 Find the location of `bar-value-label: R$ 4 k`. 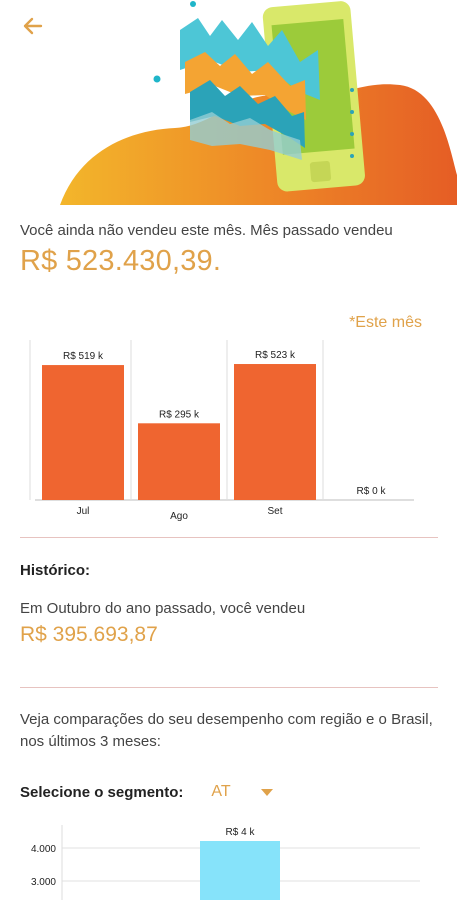

bar-value-label: R$ 4 k is located at coordinates (241, 832).